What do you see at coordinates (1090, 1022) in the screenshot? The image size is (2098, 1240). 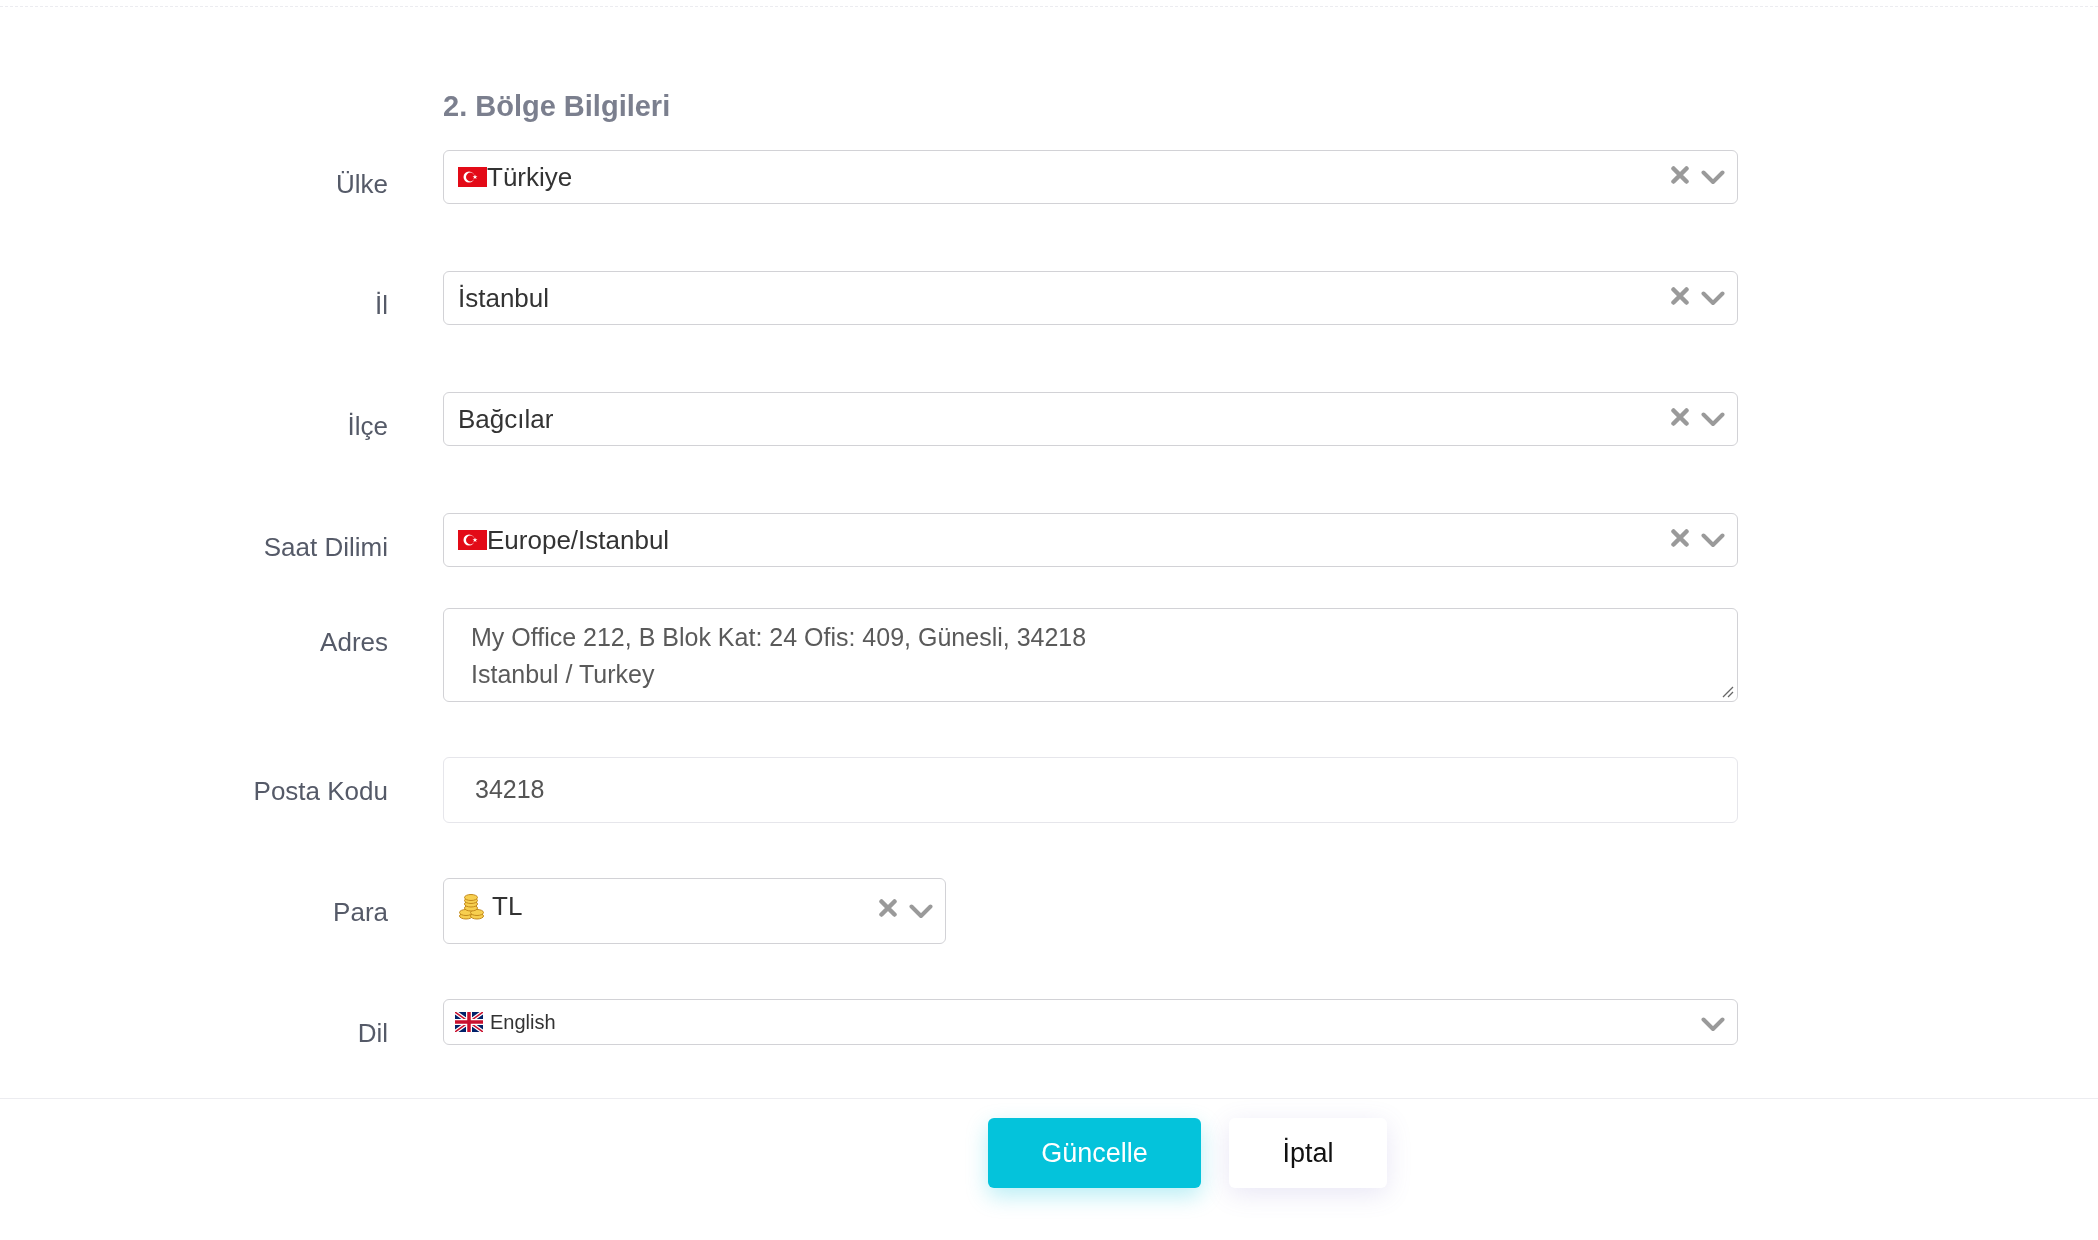 I see `dropdown-field: English` at bounding box center [1090, 1022].